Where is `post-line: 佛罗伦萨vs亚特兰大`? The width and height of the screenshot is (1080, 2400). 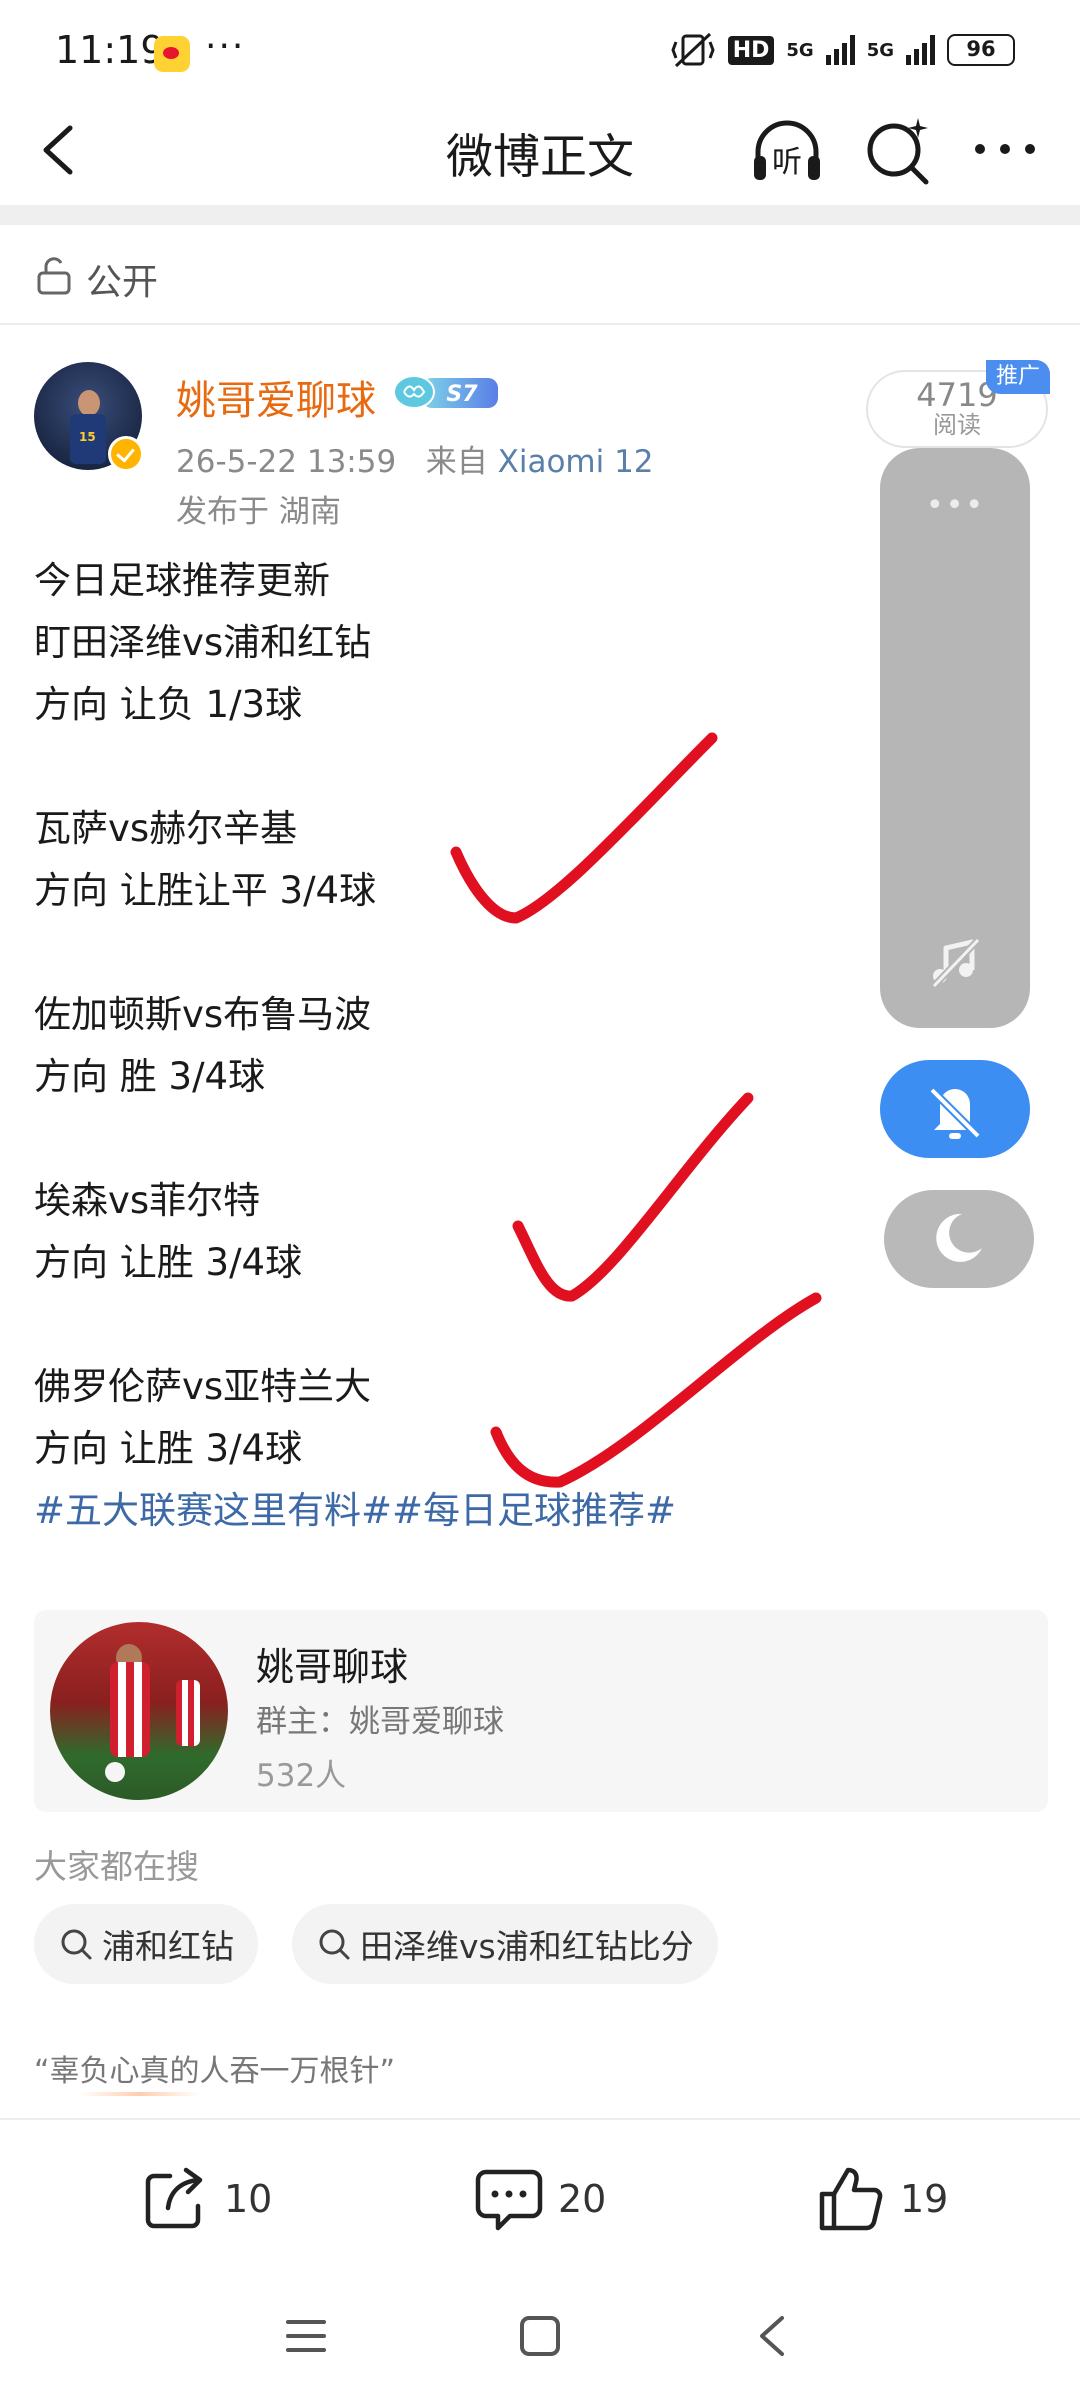
post-line: 佛罗伦萨vs亚特兰大 is located at coordinates (203, 1386).